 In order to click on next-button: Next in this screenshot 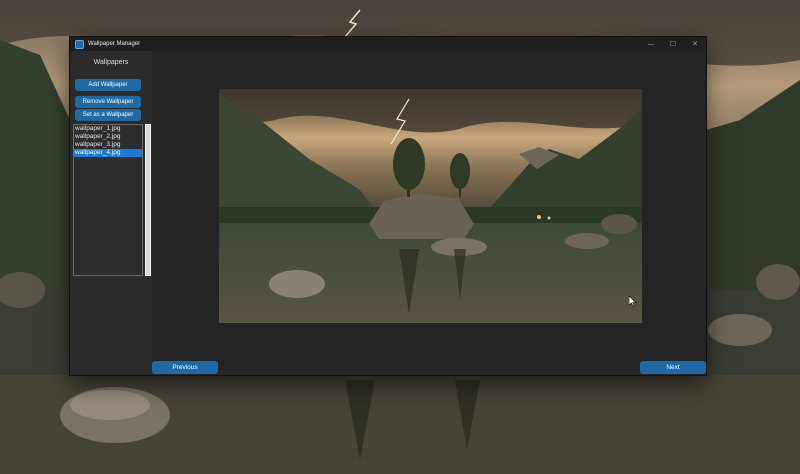, I will do `click(673, 367)`.